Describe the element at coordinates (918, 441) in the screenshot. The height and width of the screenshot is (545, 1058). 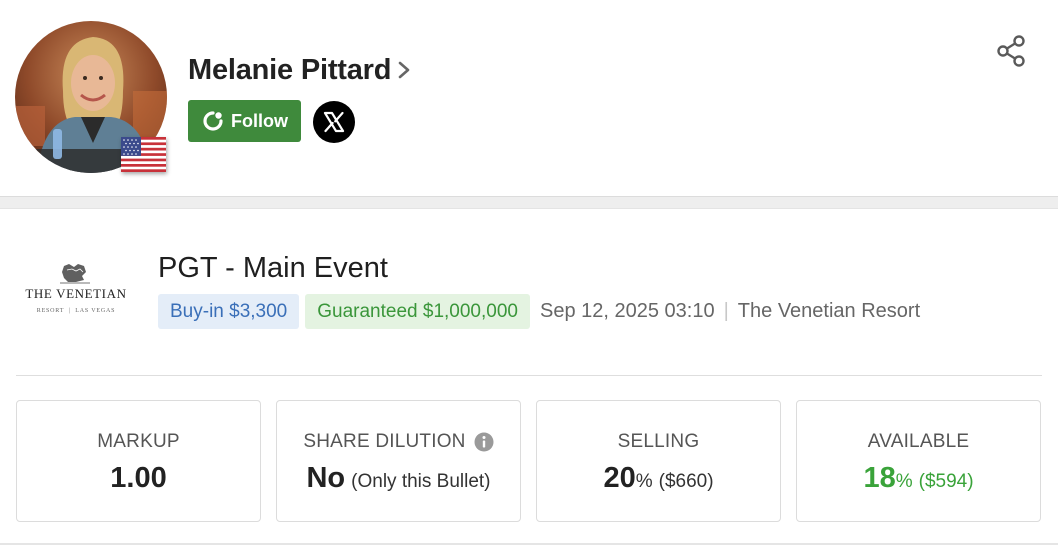
I see `stat-label-available: AVAILABLE` at that location.